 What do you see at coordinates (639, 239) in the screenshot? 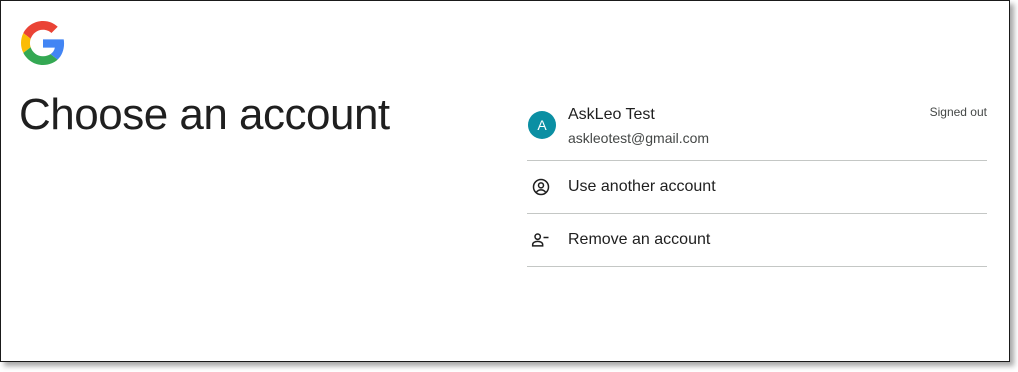
I see `remove-account-label: Remove an account` at bounding box center [639, 239].